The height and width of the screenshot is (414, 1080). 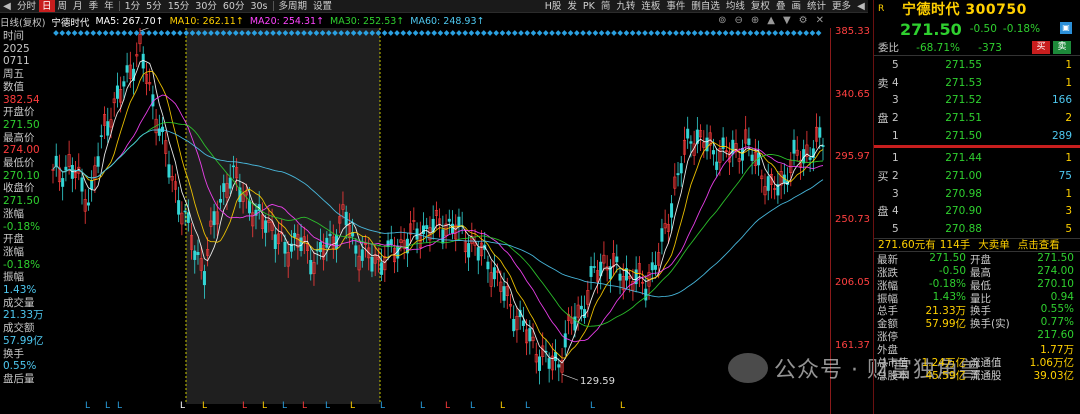 I want to click on period-tab: 年, so click(x=109, y=6).